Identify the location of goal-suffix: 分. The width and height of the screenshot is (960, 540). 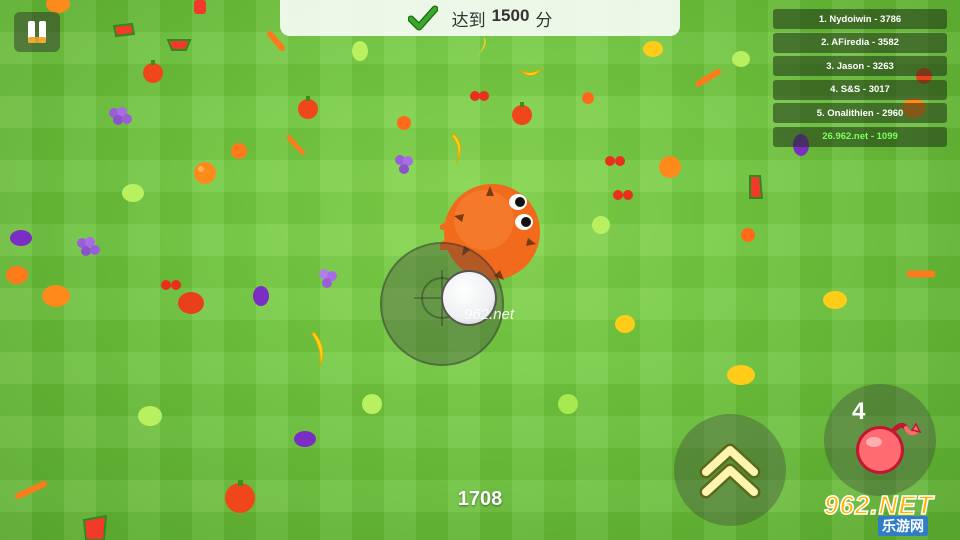
(544, 20).